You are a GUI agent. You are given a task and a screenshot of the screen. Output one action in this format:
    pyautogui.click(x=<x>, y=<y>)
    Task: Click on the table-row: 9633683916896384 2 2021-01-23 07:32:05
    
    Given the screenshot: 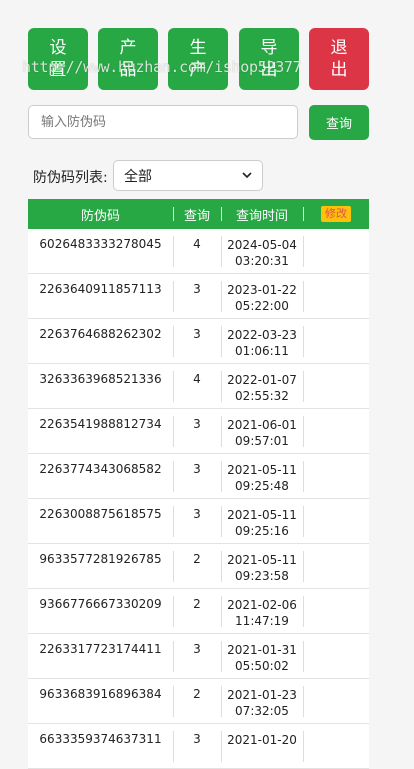 What is the action you would take?
    pyautogui.click(x=198, y=701)
    